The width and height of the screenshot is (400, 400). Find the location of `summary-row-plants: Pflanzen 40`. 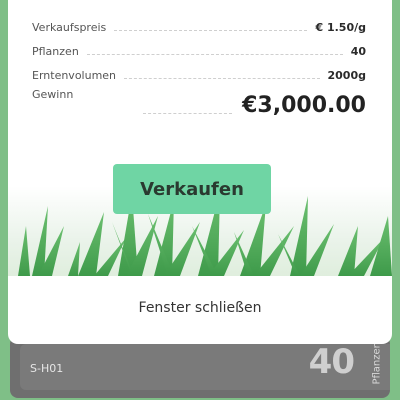

summary-row-plants: Pflanzen 40 is located at coordinates (199, 46).